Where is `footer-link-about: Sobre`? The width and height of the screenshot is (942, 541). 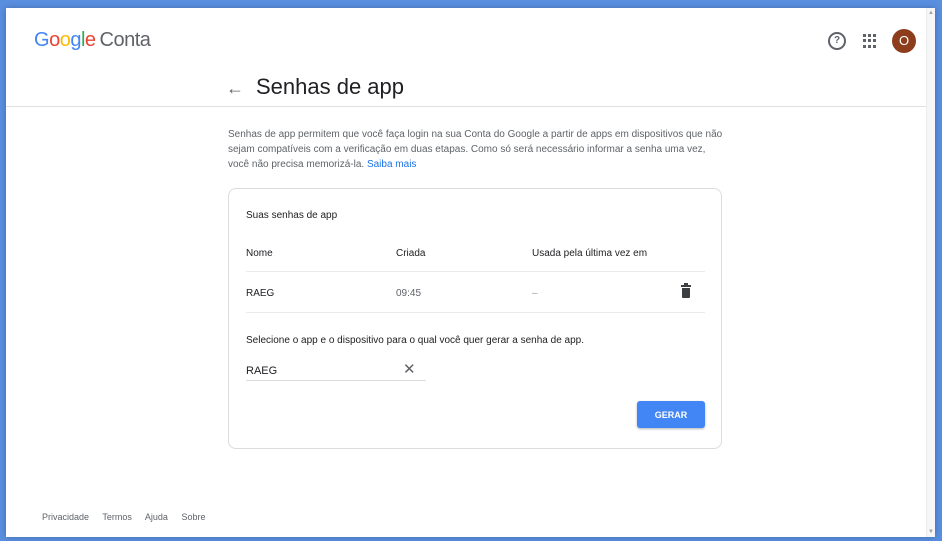 footer-link-about: Sobre is located at coordinates (193, 517).